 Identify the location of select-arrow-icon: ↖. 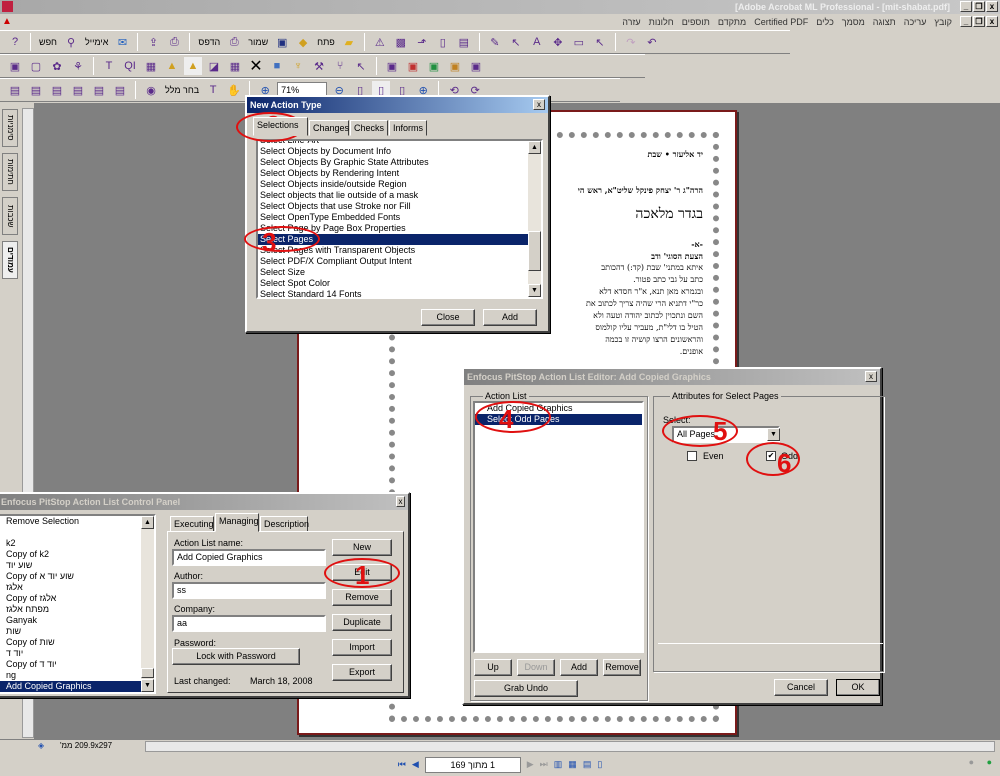
(600, 42).